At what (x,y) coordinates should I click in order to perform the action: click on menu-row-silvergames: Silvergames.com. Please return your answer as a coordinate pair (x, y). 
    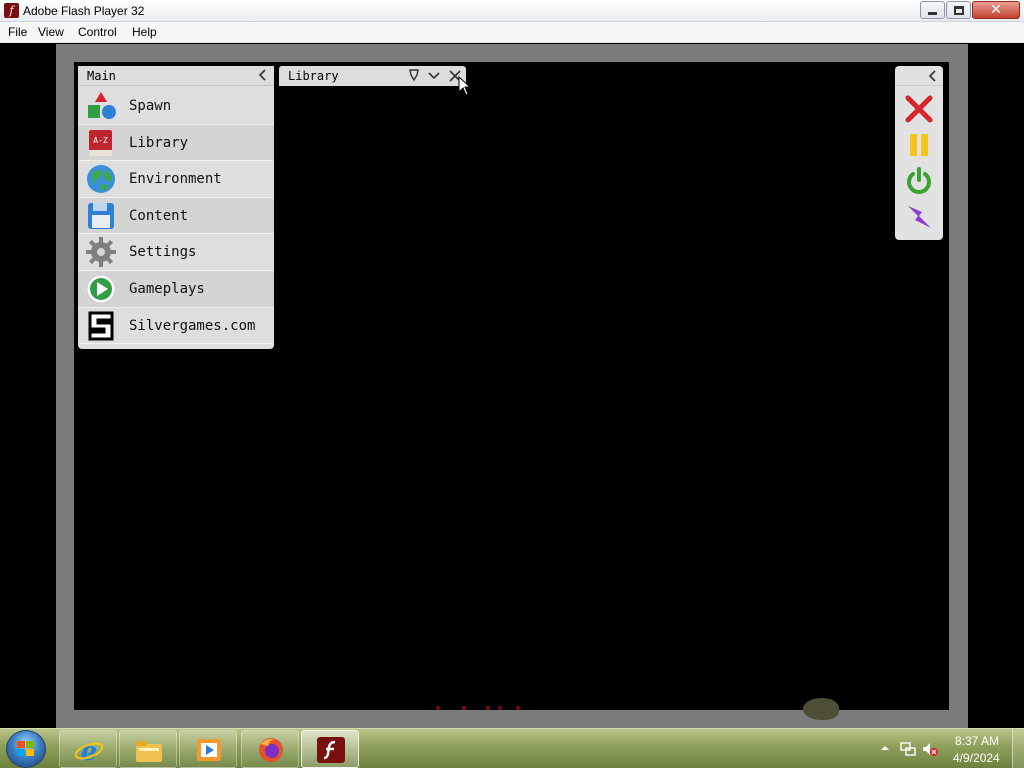
    Looking at the image, I should click on (176, 326).